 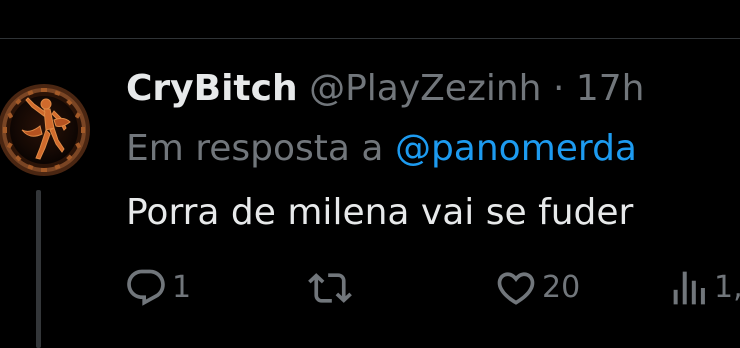 I want to click on views-count: 1,, so click(x=727, y=287).